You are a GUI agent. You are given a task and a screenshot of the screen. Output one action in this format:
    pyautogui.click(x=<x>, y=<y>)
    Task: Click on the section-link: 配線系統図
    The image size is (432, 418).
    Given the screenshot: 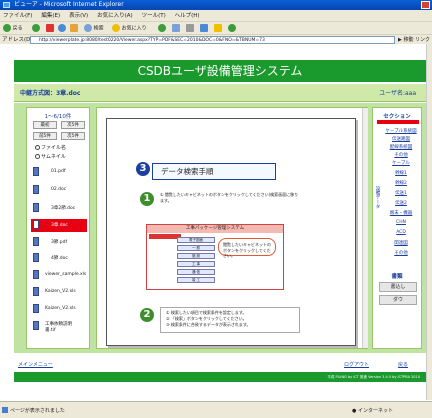 What is the action you would take?
    pyautogui.click(x=401, y=147)
    